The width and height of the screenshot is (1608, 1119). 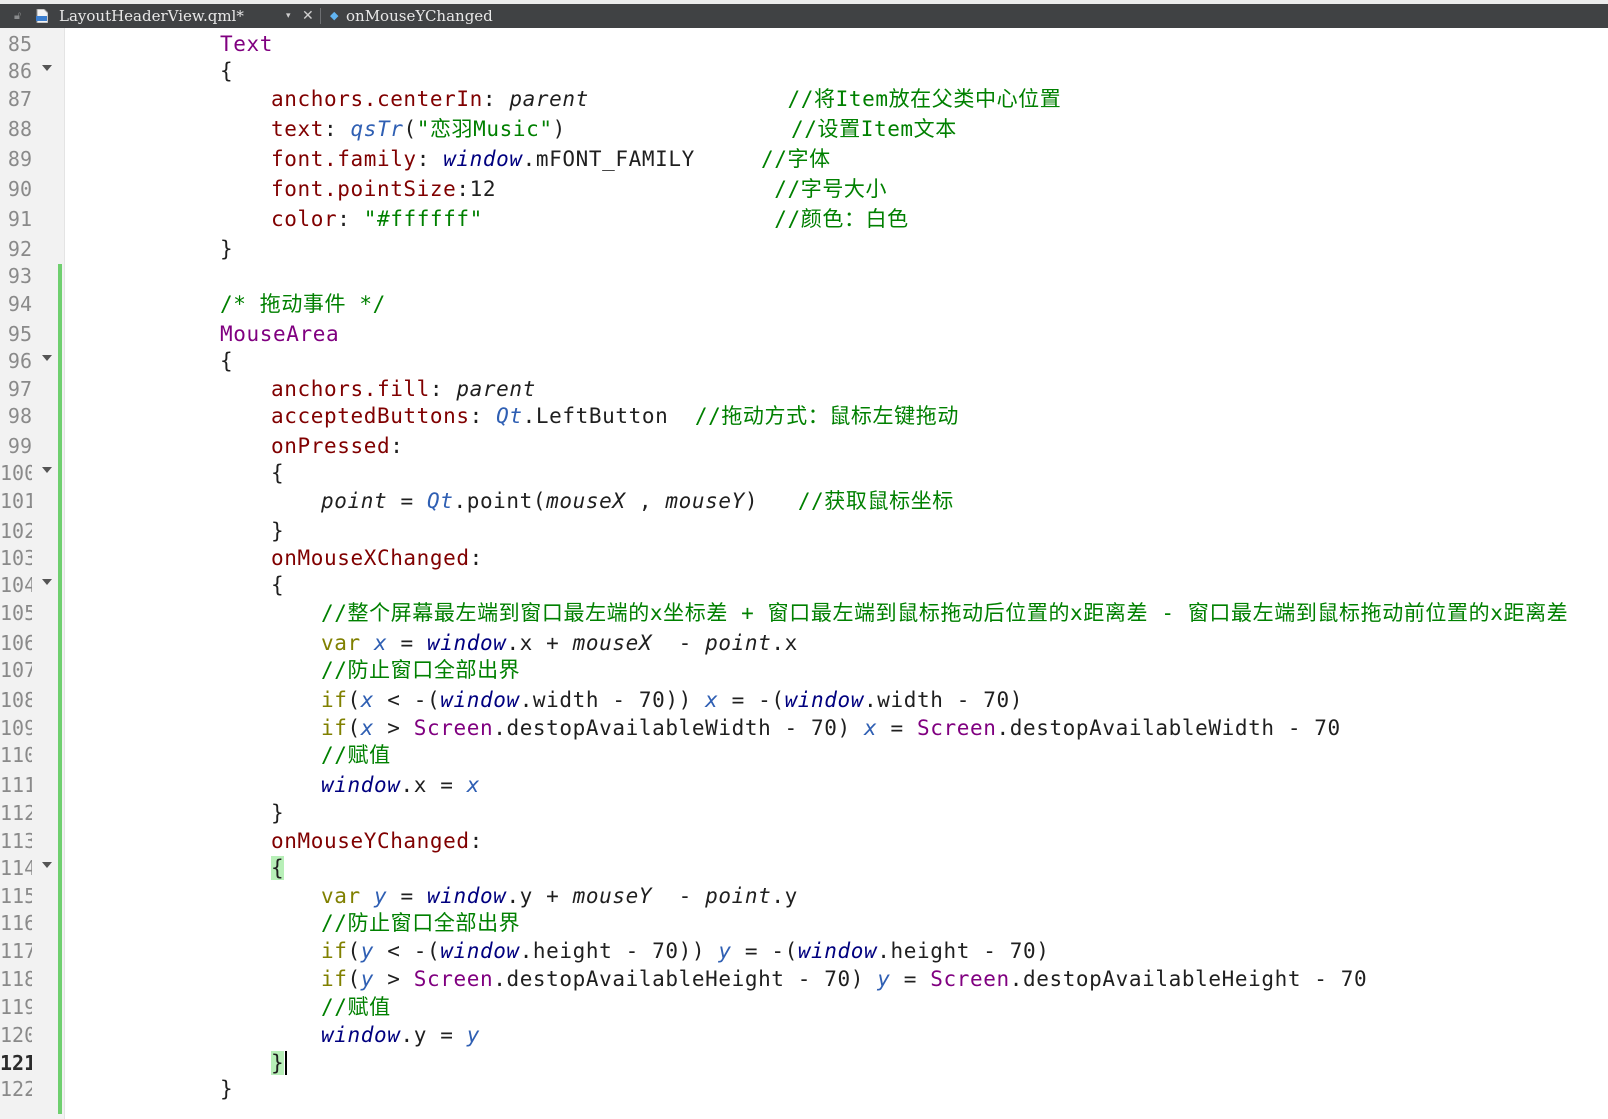 I want to click on chevron-down-icon: ▾, so click(x=288, y=16).